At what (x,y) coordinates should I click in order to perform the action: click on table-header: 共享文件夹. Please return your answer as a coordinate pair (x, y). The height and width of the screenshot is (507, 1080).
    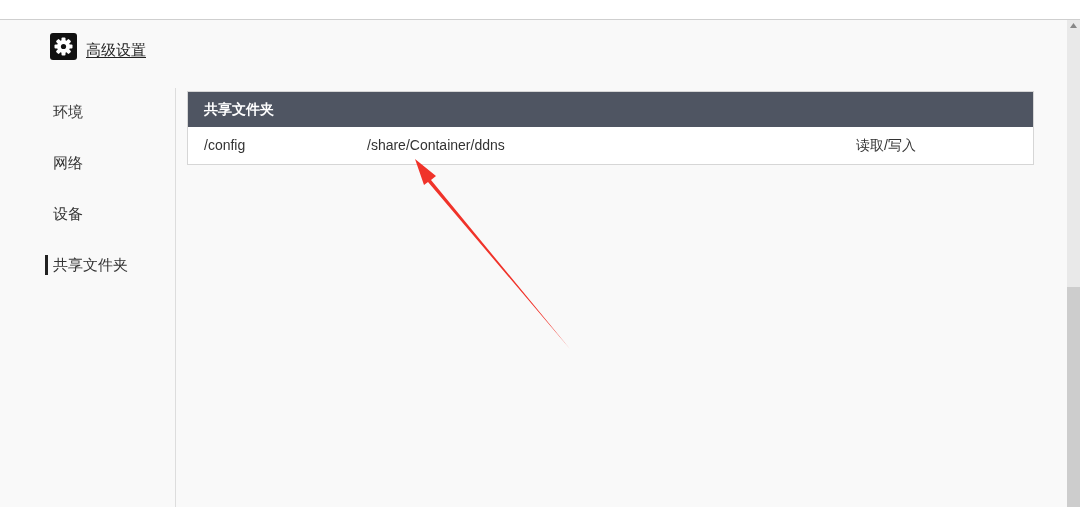
    Looking at the image, I should click on (610, 109).